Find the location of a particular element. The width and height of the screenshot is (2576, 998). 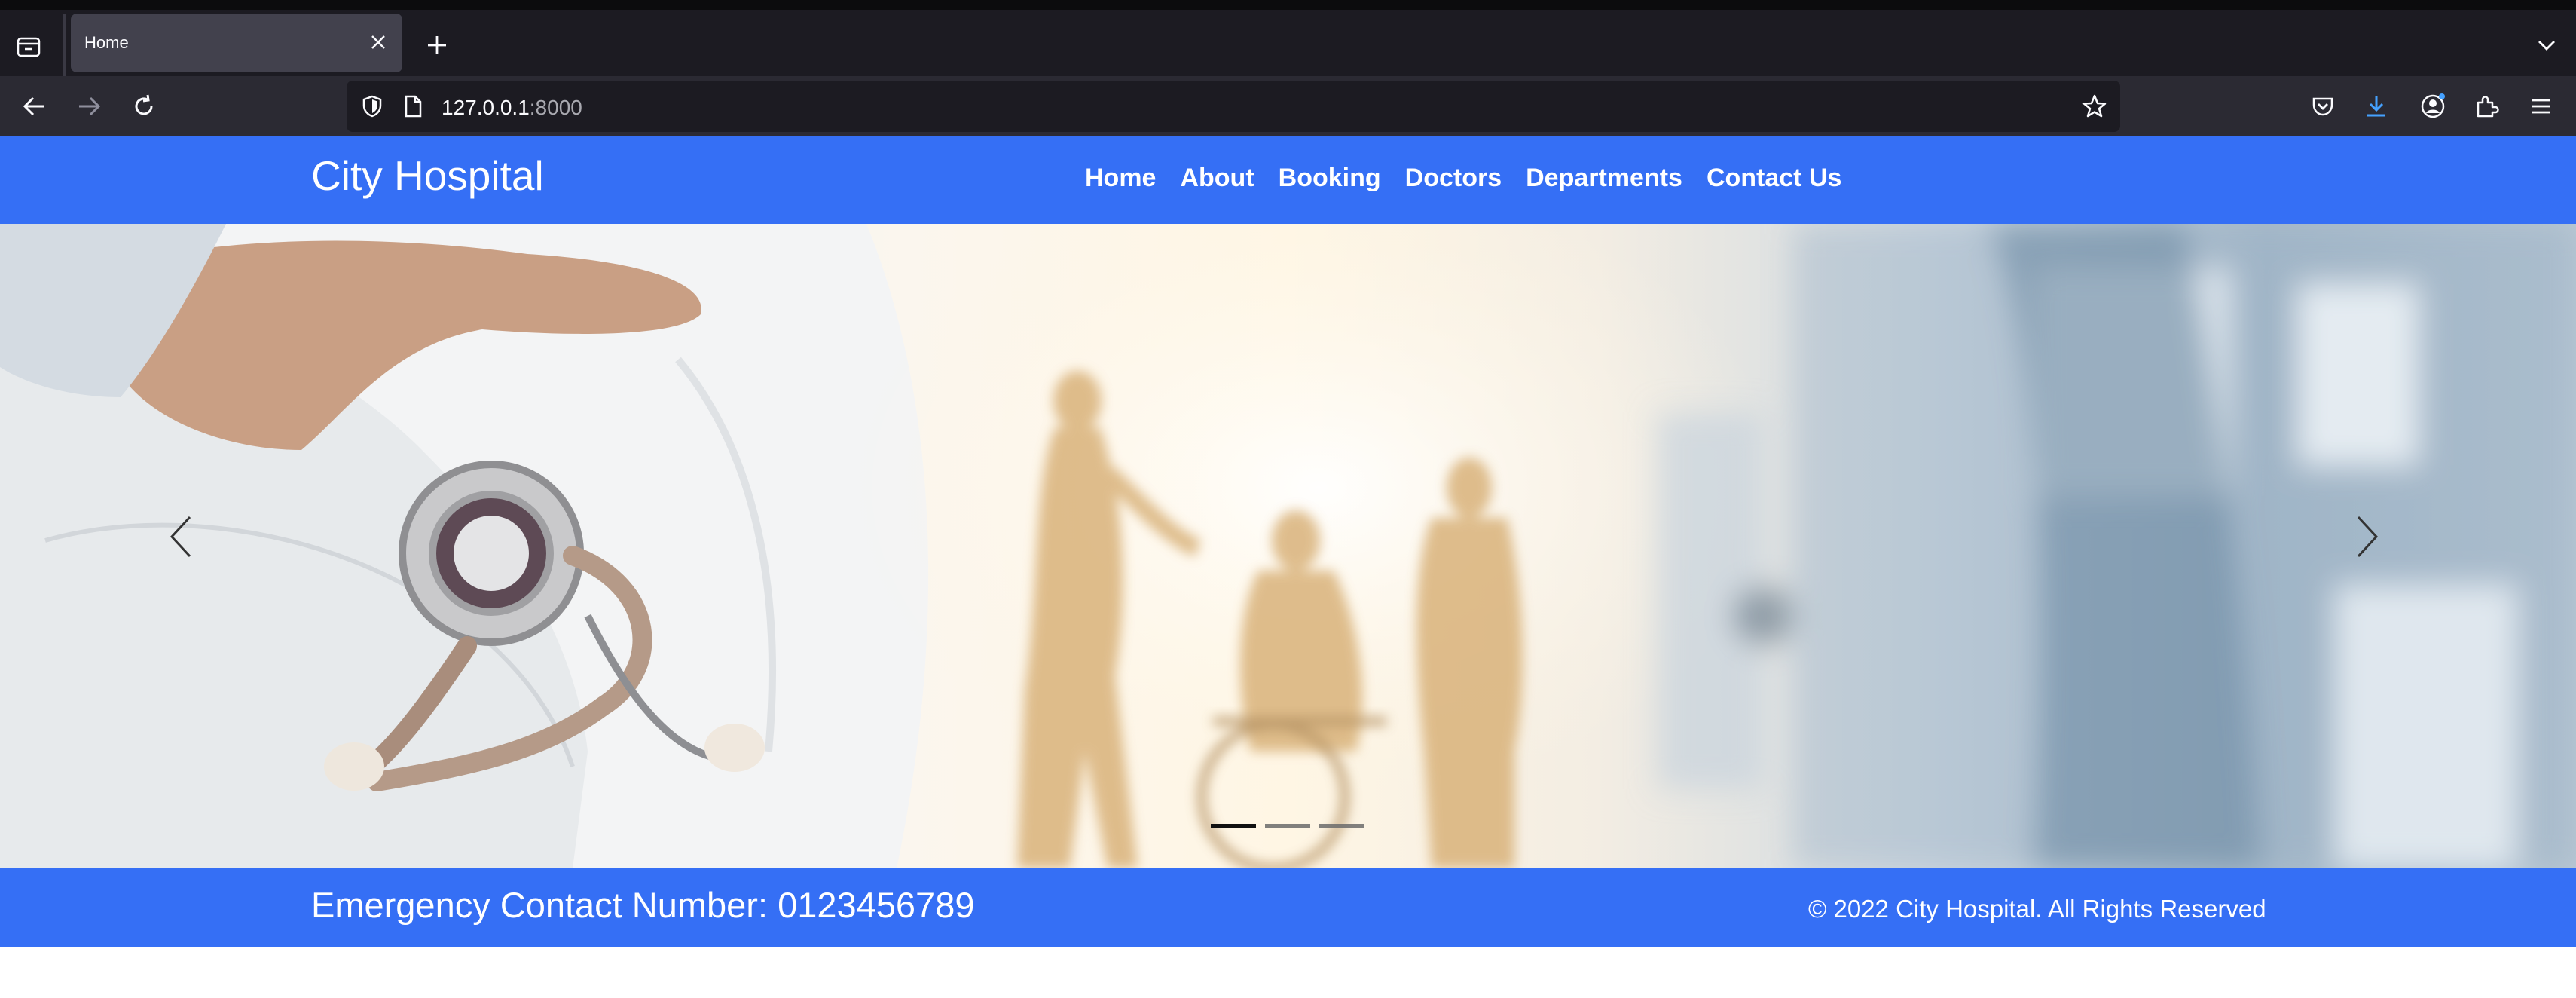

nav-about-link: About is located at coordinates (1217, 178).